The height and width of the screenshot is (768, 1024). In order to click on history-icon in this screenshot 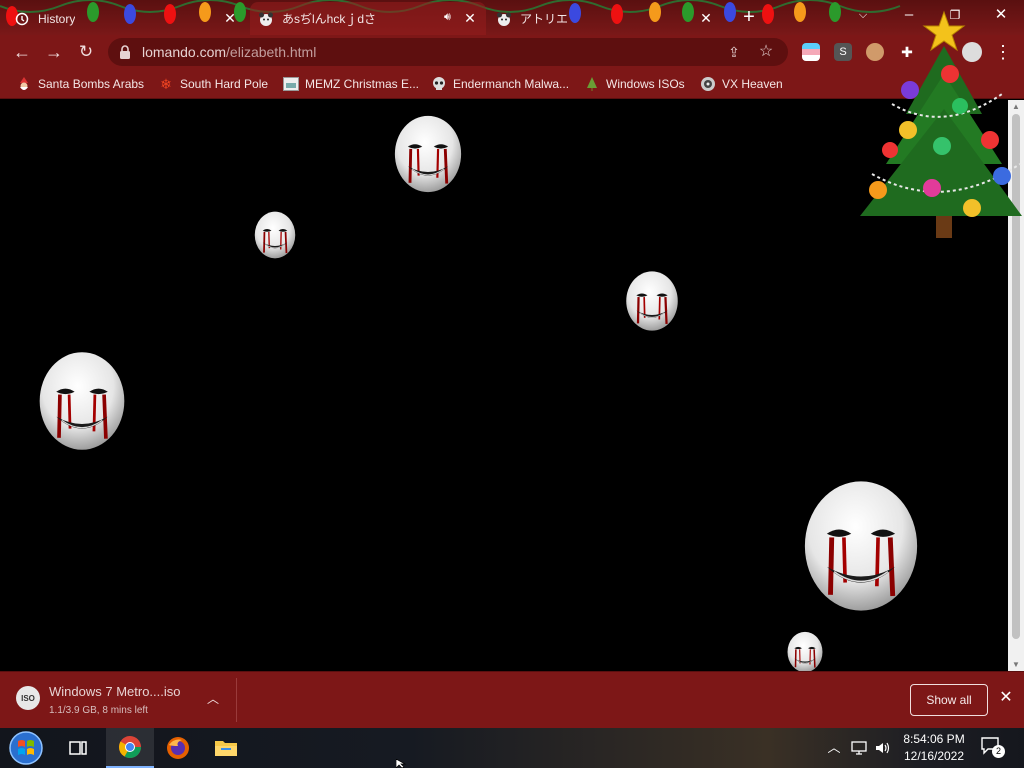, I will do `click(22, 19)`.